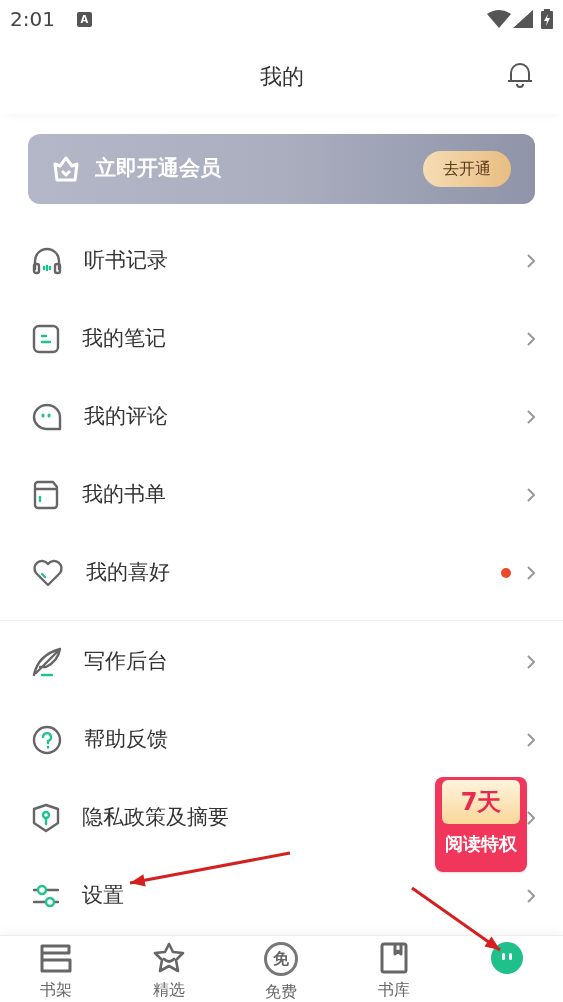 Image resolution: width=563 pixels, height=1002 pixels. I want to click on promo-badge: 7天 阅读特权, so click(481, 824).